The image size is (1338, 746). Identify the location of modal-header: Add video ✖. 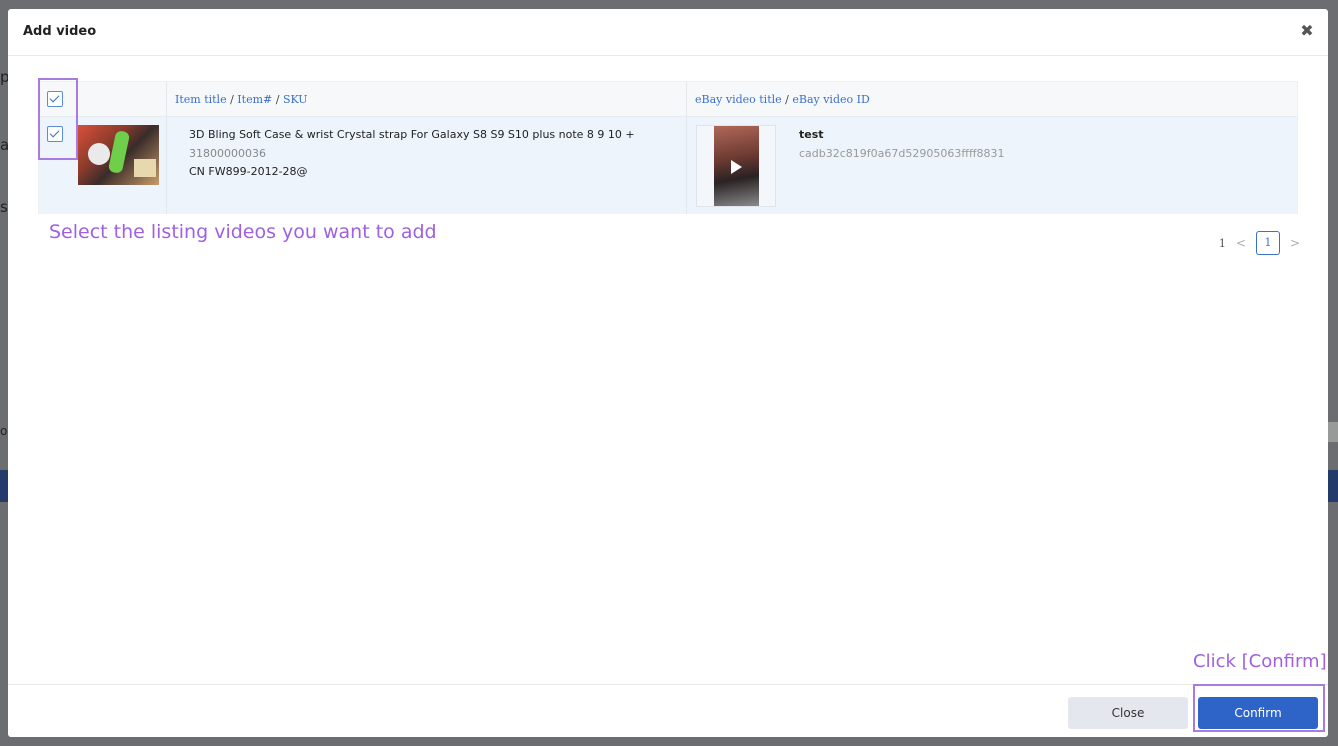
(668, 32).